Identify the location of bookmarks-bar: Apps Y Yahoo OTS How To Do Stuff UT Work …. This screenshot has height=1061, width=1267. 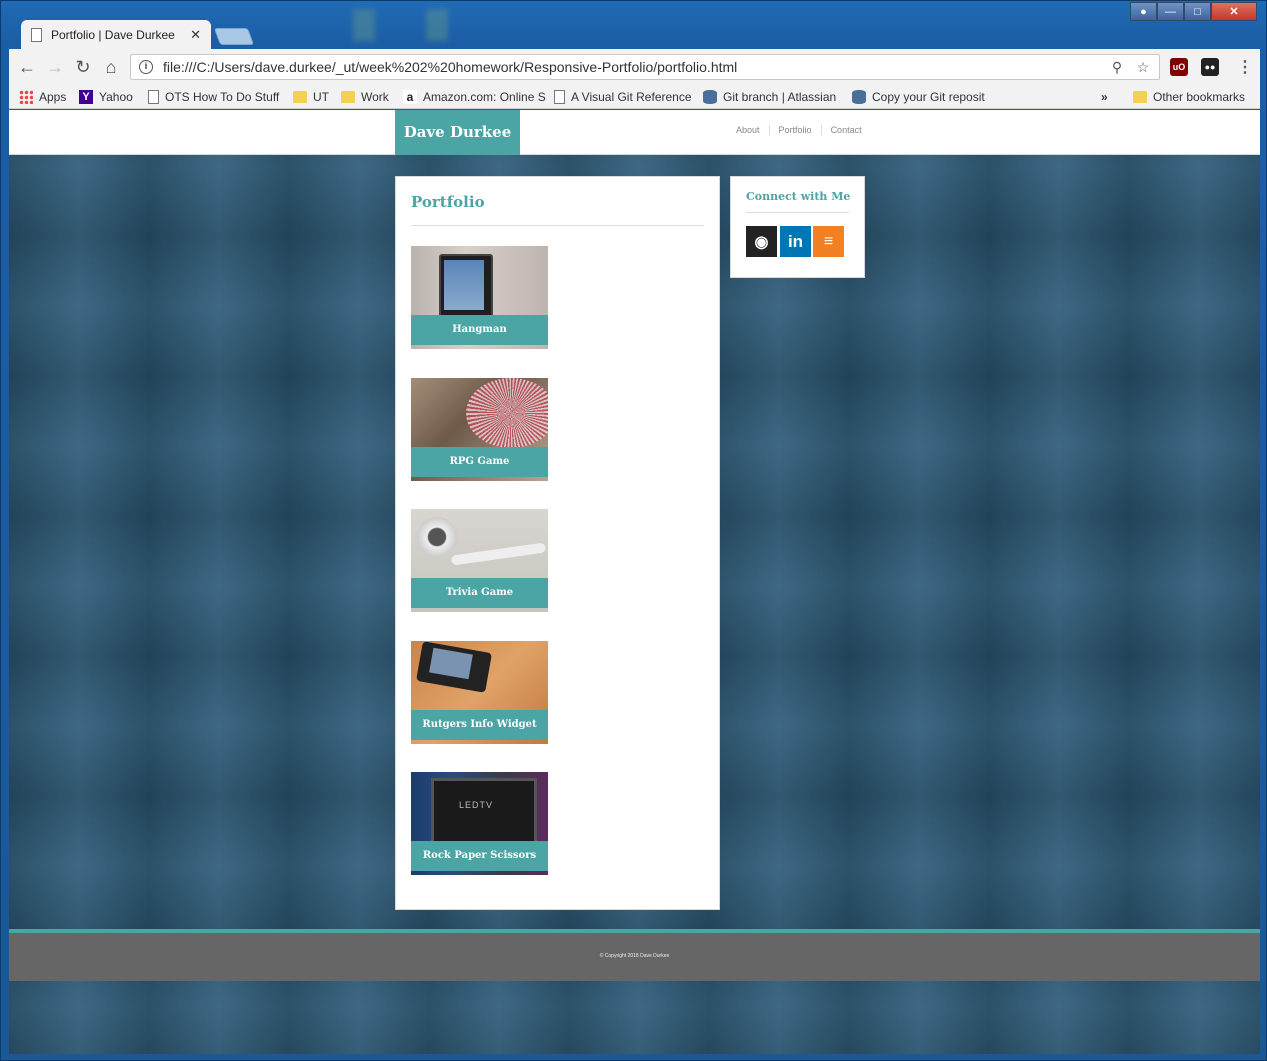
(634, 97).